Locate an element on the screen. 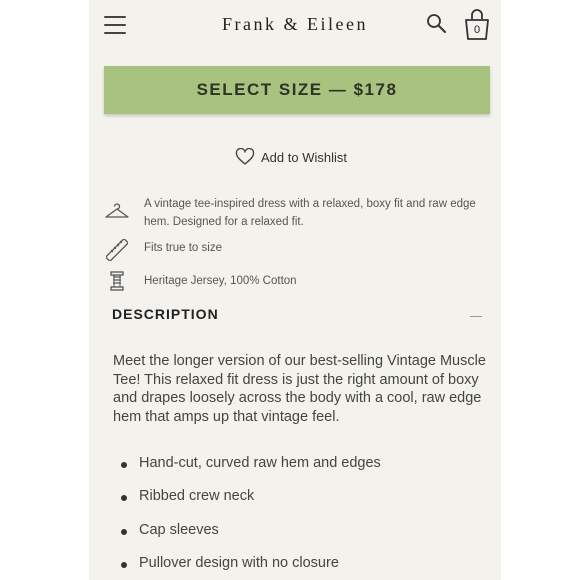 The image size is (580, 580). feature-text: Fits true to size is located at coordinates (183, 248).